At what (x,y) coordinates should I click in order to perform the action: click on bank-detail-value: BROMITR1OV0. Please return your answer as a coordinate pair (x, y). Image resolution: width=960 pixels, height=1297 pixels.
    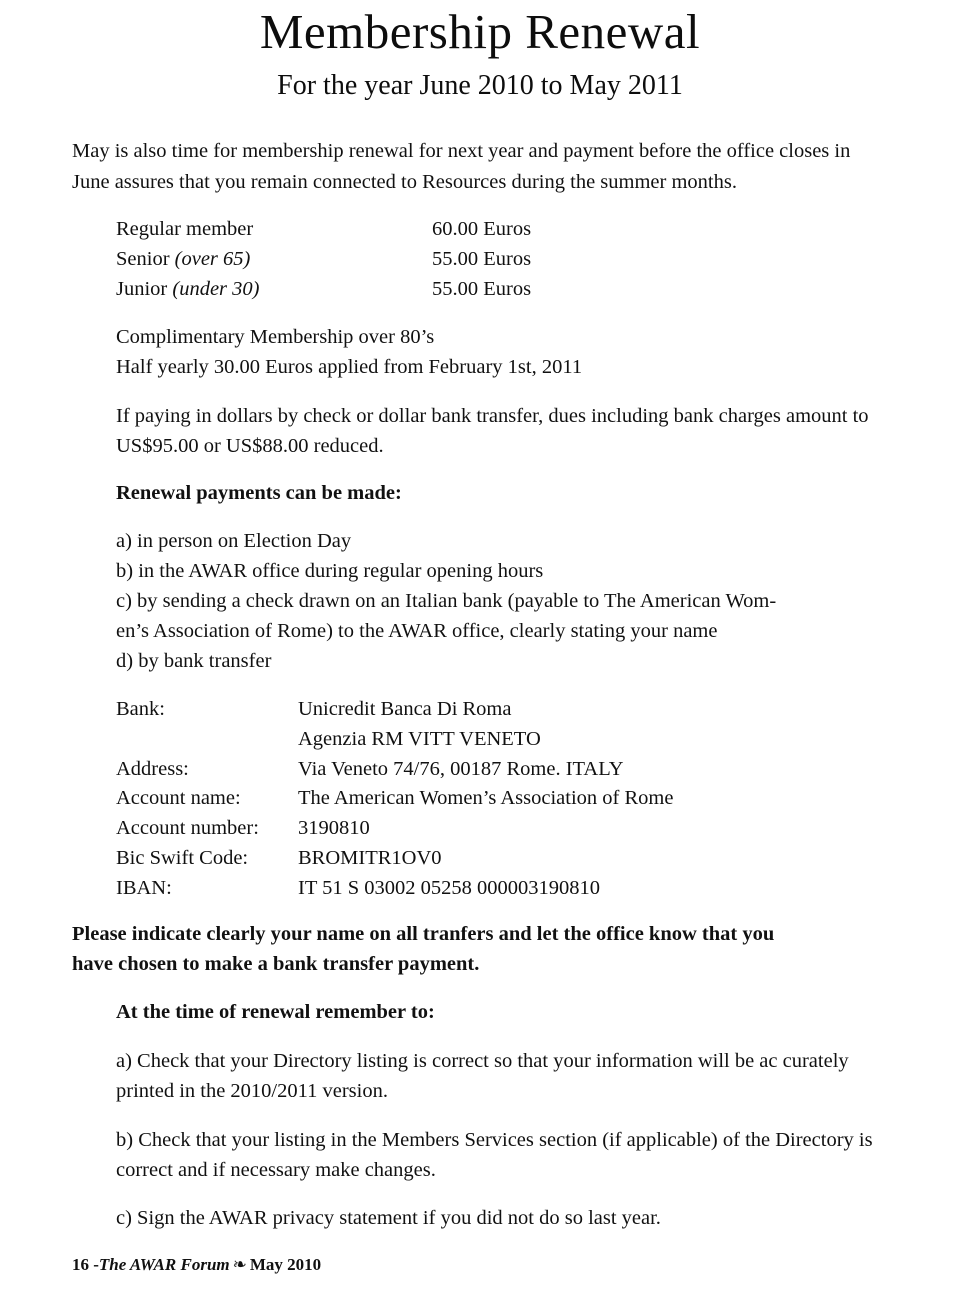
    Looking at the image, I should click on (370, 858).